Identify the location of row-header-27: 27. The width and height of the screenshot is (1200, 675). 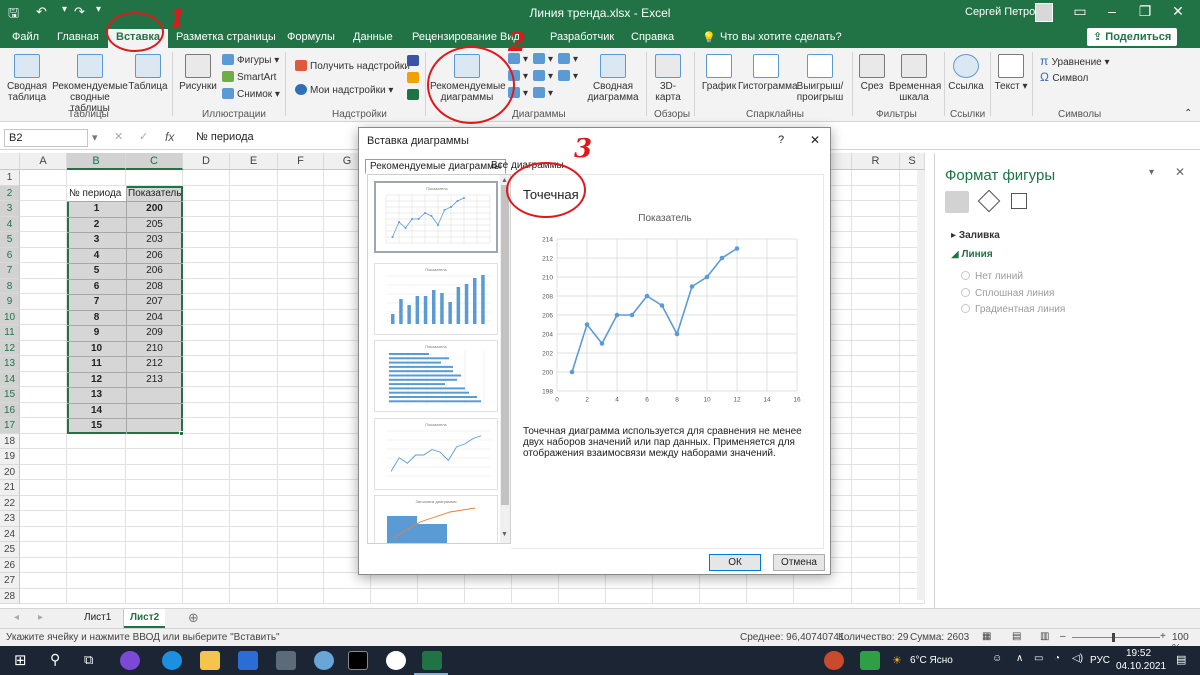
(10, 581).